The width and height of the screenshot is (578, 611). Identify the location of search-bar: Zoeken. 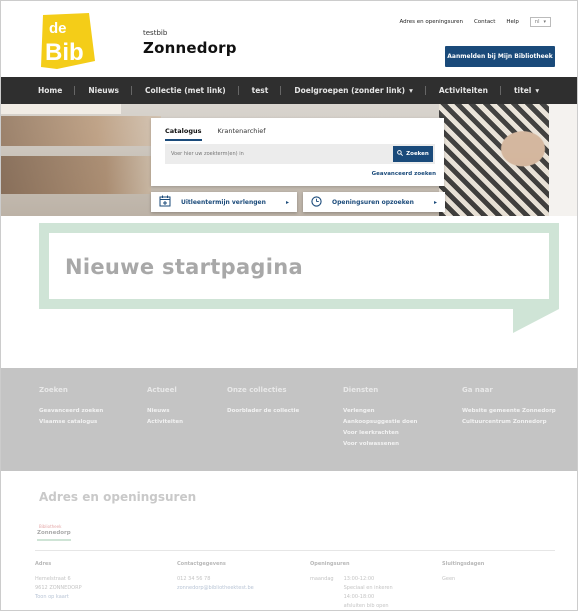
(300, 154).